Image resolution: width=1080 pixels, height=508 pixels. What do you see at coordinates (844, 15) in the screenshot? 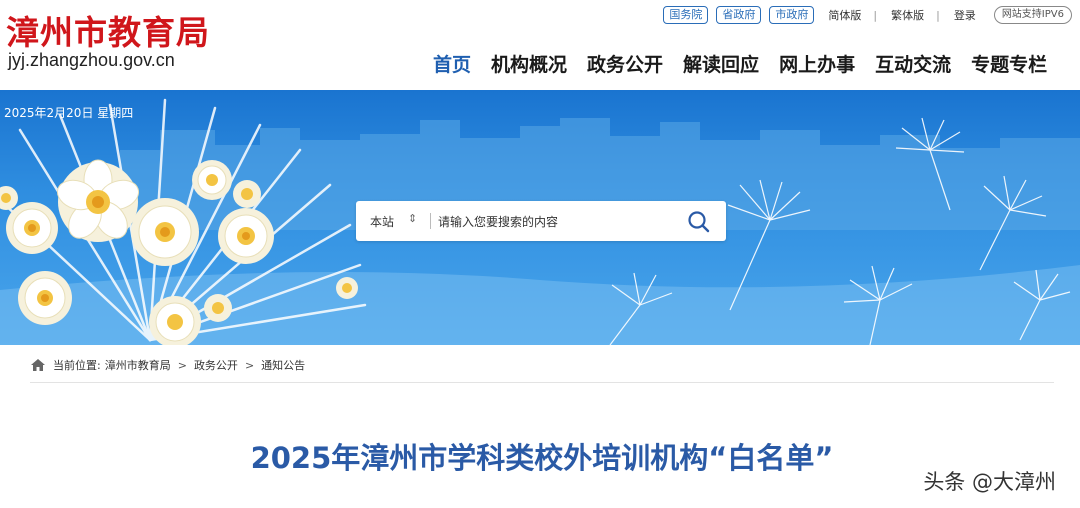
I see `link-simplified: 简体版` at bounding box center [844, 15].